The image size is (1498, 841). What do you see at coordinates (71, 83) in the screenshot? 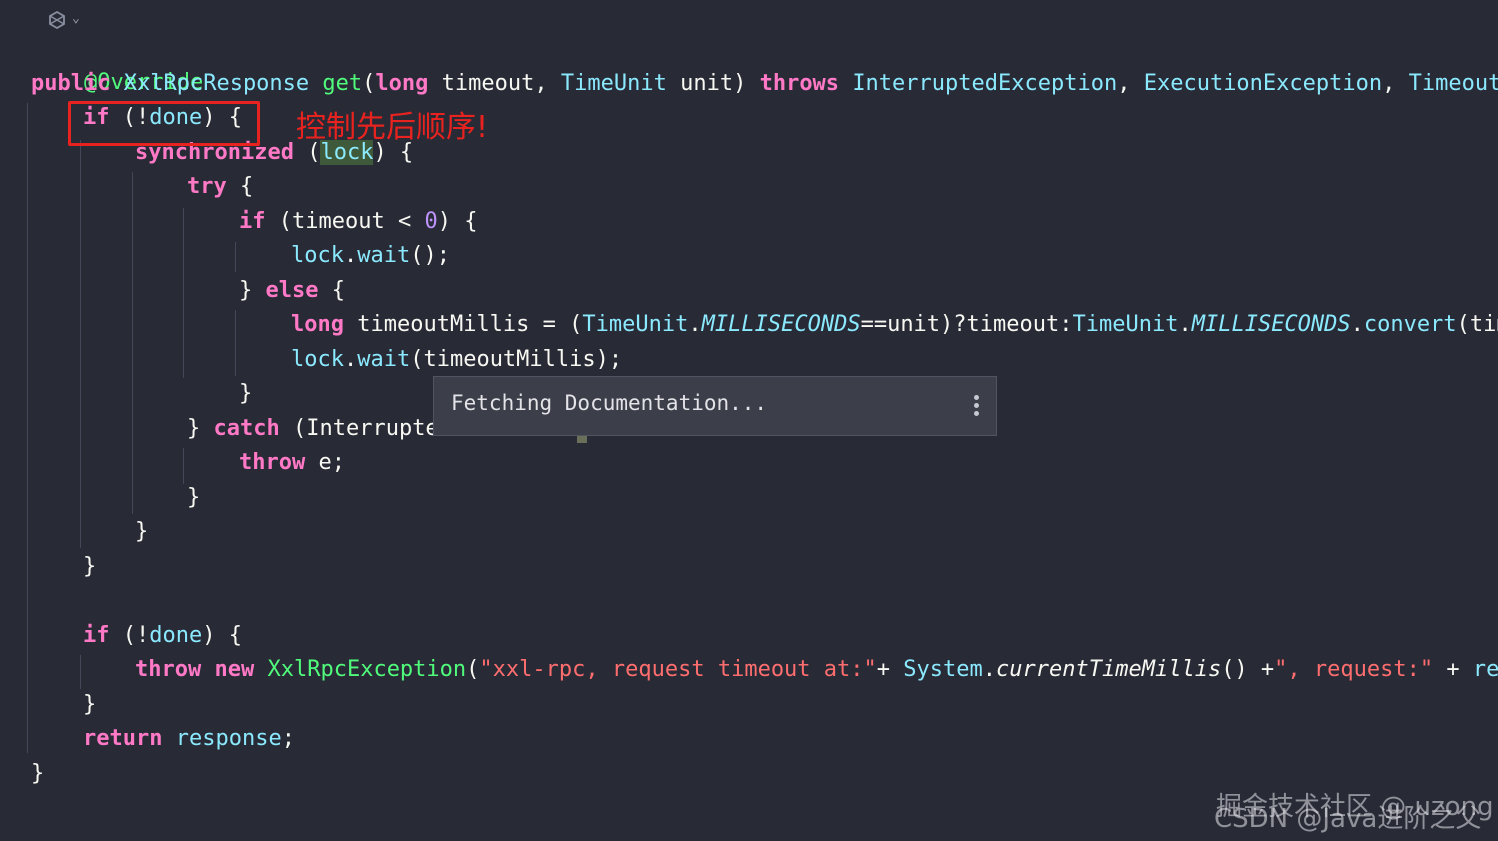
I see `keyword: public` at bounding box center [71, 83].